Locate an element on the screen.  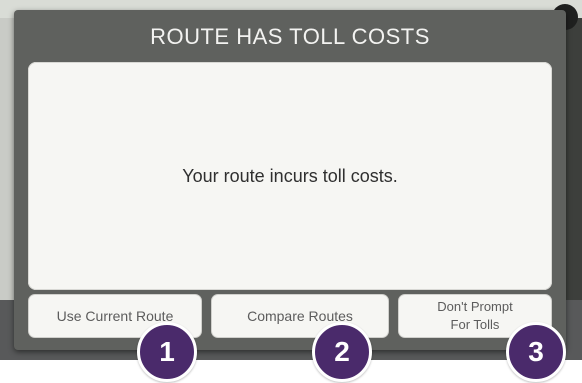
callout-badge-3: 3 is located at coordinates (536, 352).